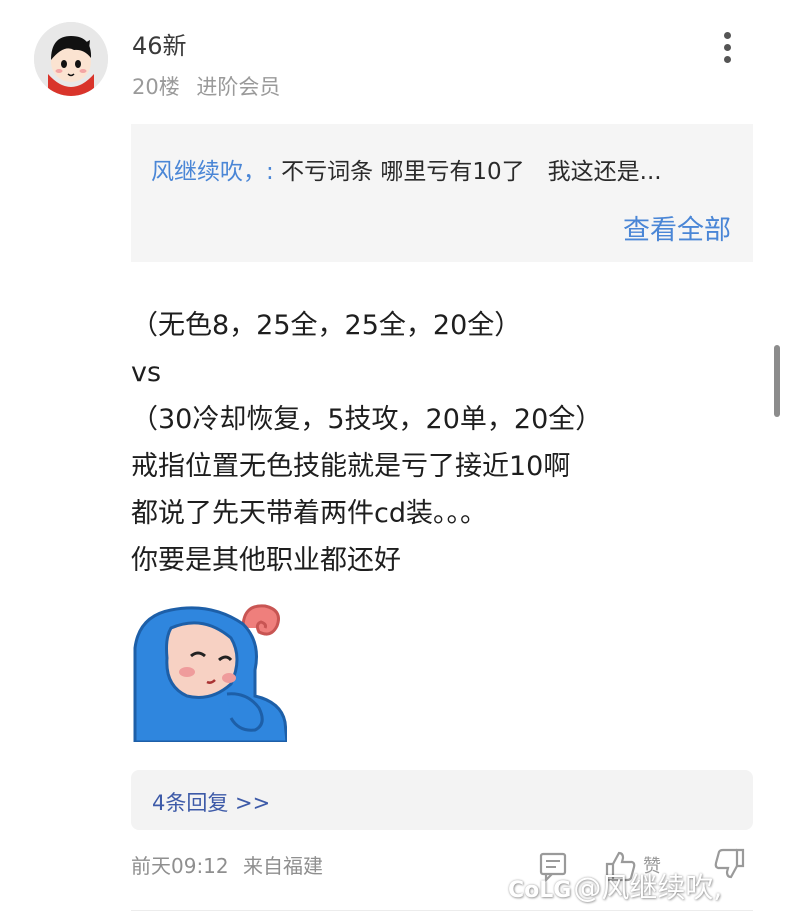  What do you see at coordinates (648, 887) in the screenshot?
I see `watermark-text: @风继续吹,` at bounding box center [648, 887].